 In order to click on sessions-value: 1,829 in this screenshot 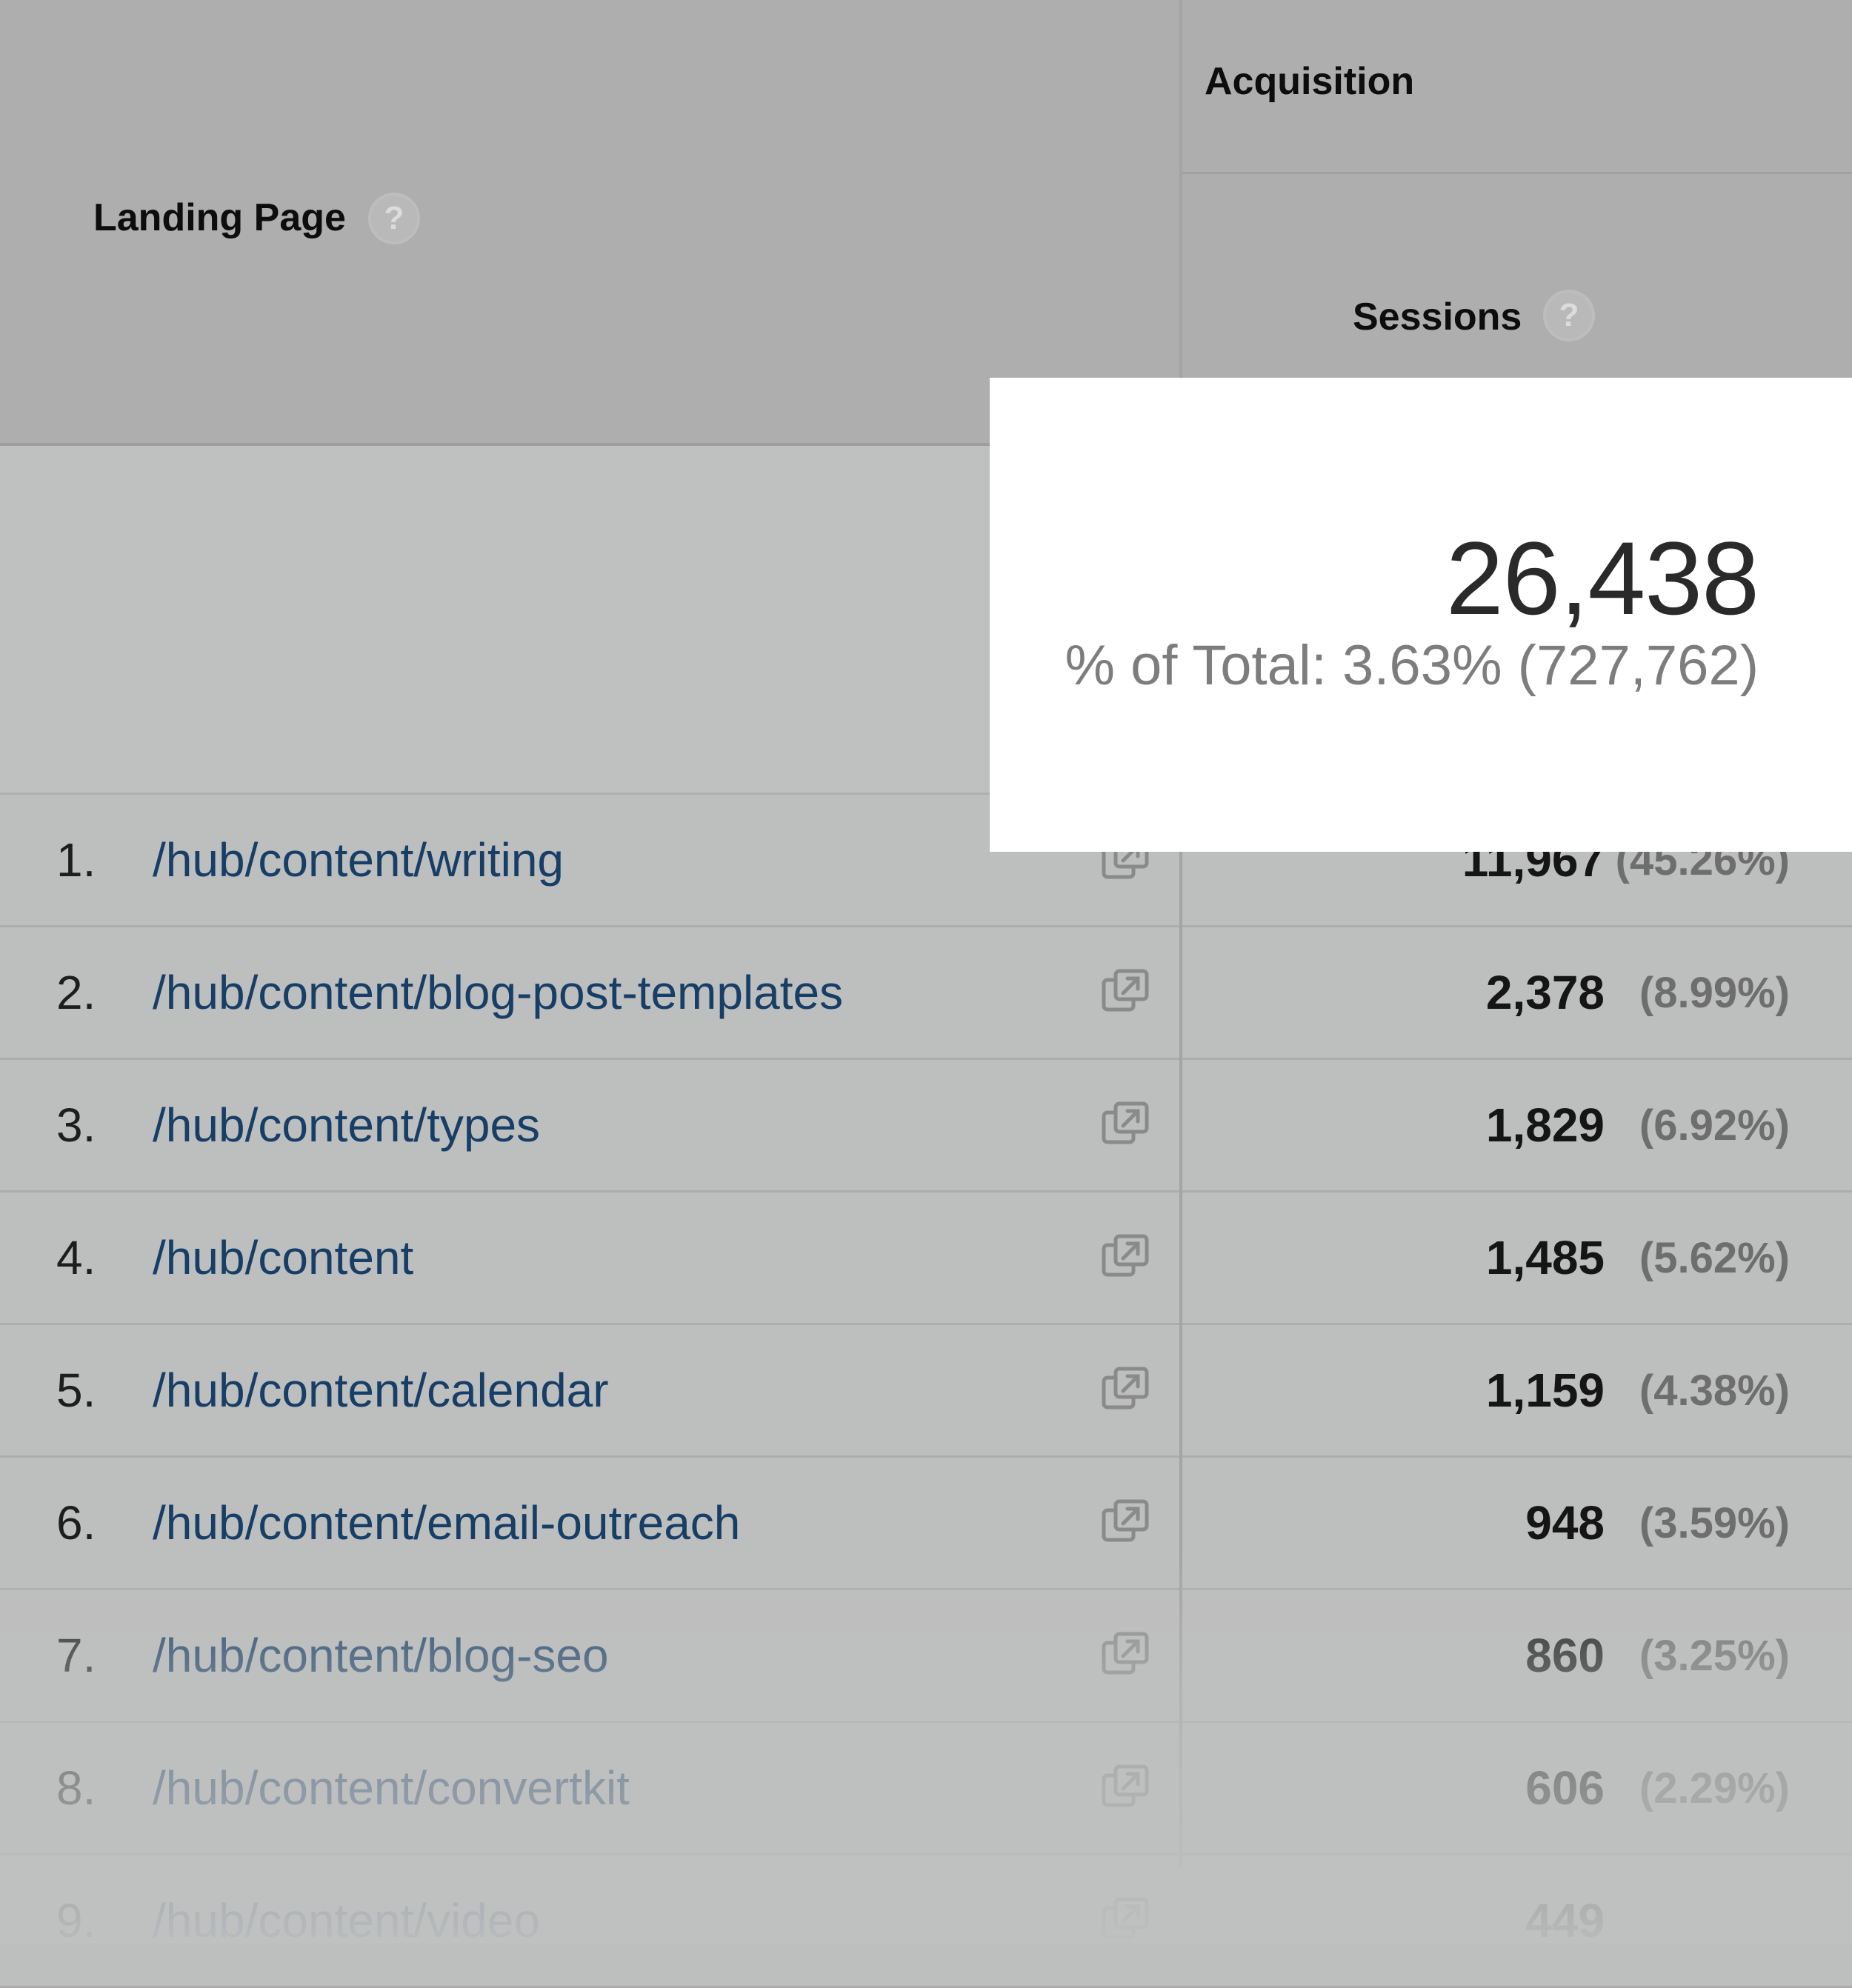, I will do `click(1545, 1125)`.